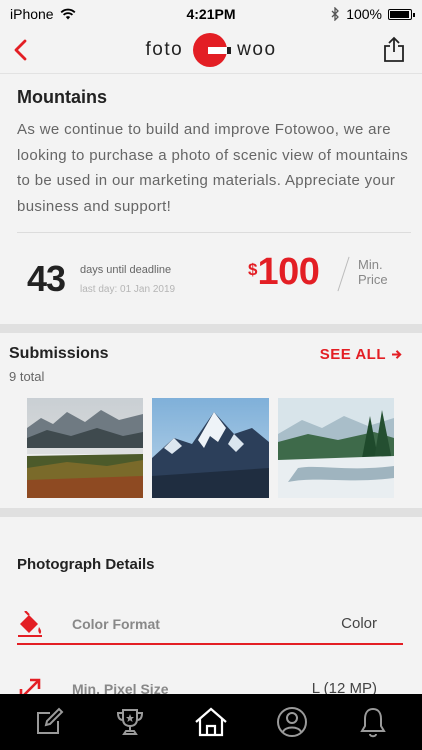 This screenshot has height=750, width=422. What do you see at coordinates (164, 49) in the screenshot?
I see `logo-text-left: foto` at bounding box center [164, 49].